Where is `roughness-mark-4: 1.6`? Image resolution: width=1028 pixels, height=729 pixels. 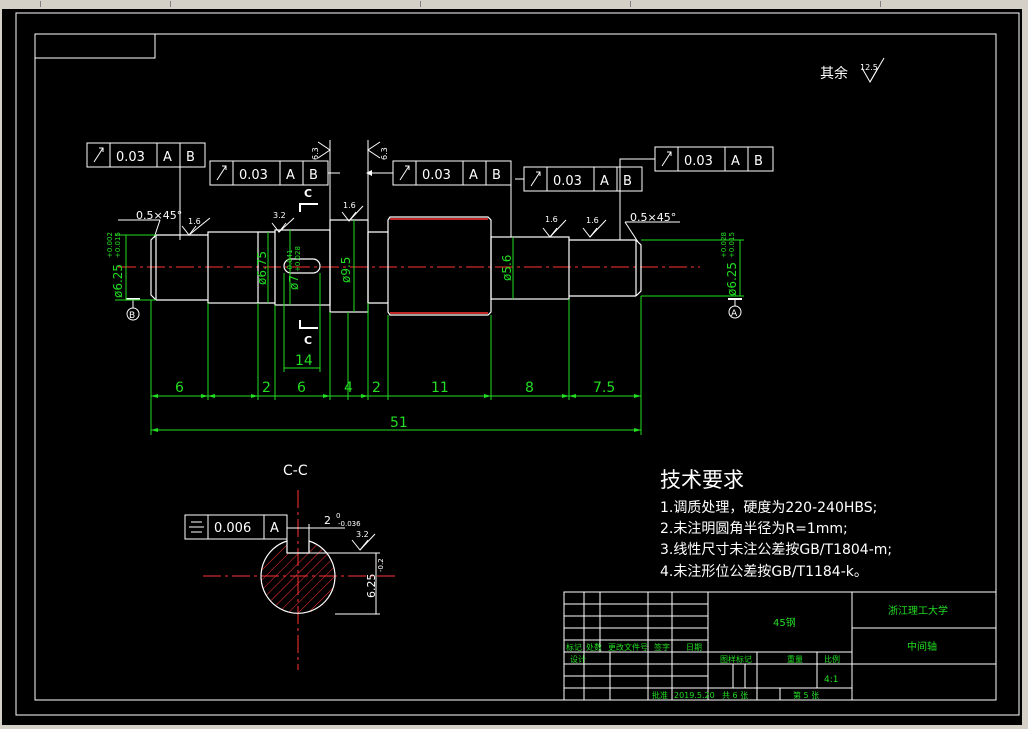
roughness-mark-4: 1.6 is located at coordinates (551, 219).